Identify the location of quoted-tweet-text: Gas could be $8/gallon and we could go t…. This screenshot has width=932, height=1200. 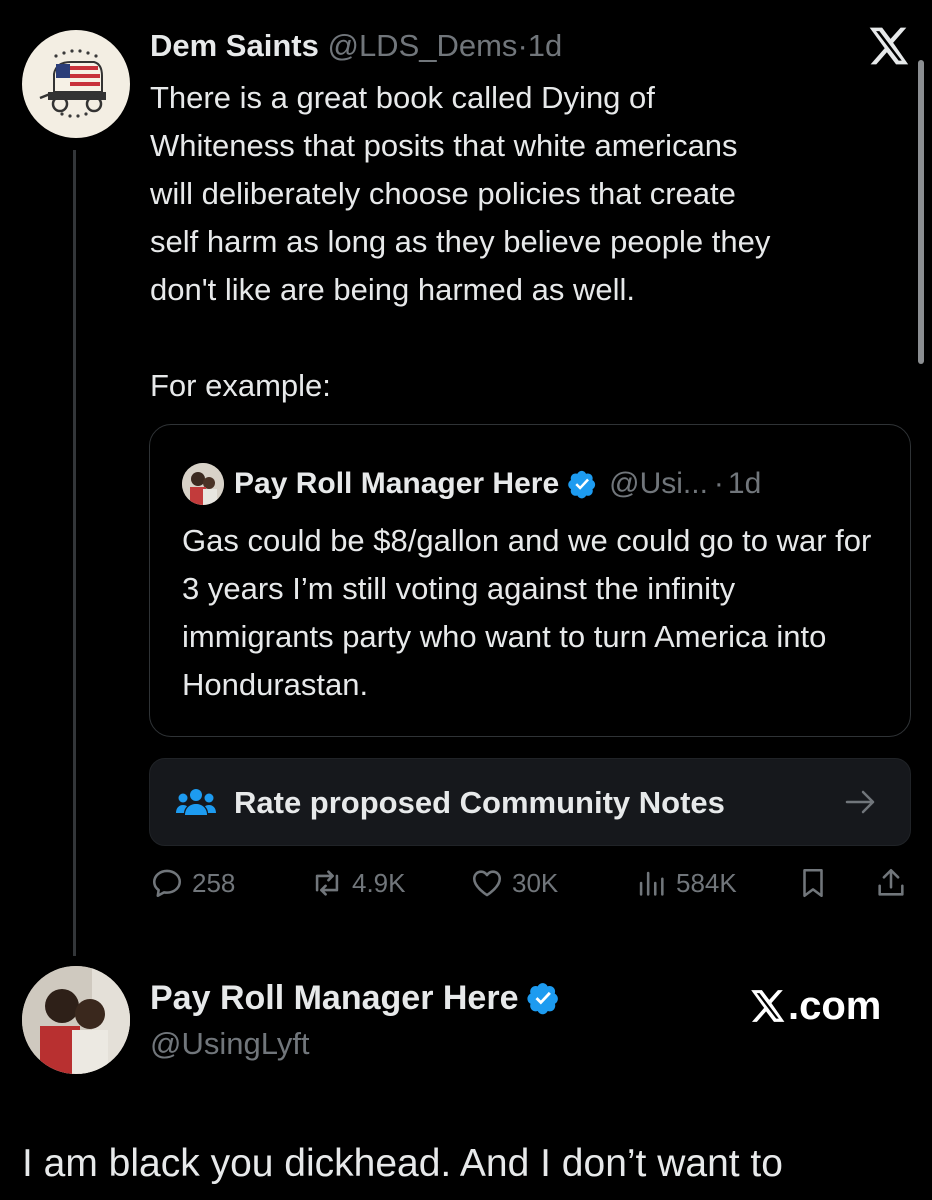
(527, 612).